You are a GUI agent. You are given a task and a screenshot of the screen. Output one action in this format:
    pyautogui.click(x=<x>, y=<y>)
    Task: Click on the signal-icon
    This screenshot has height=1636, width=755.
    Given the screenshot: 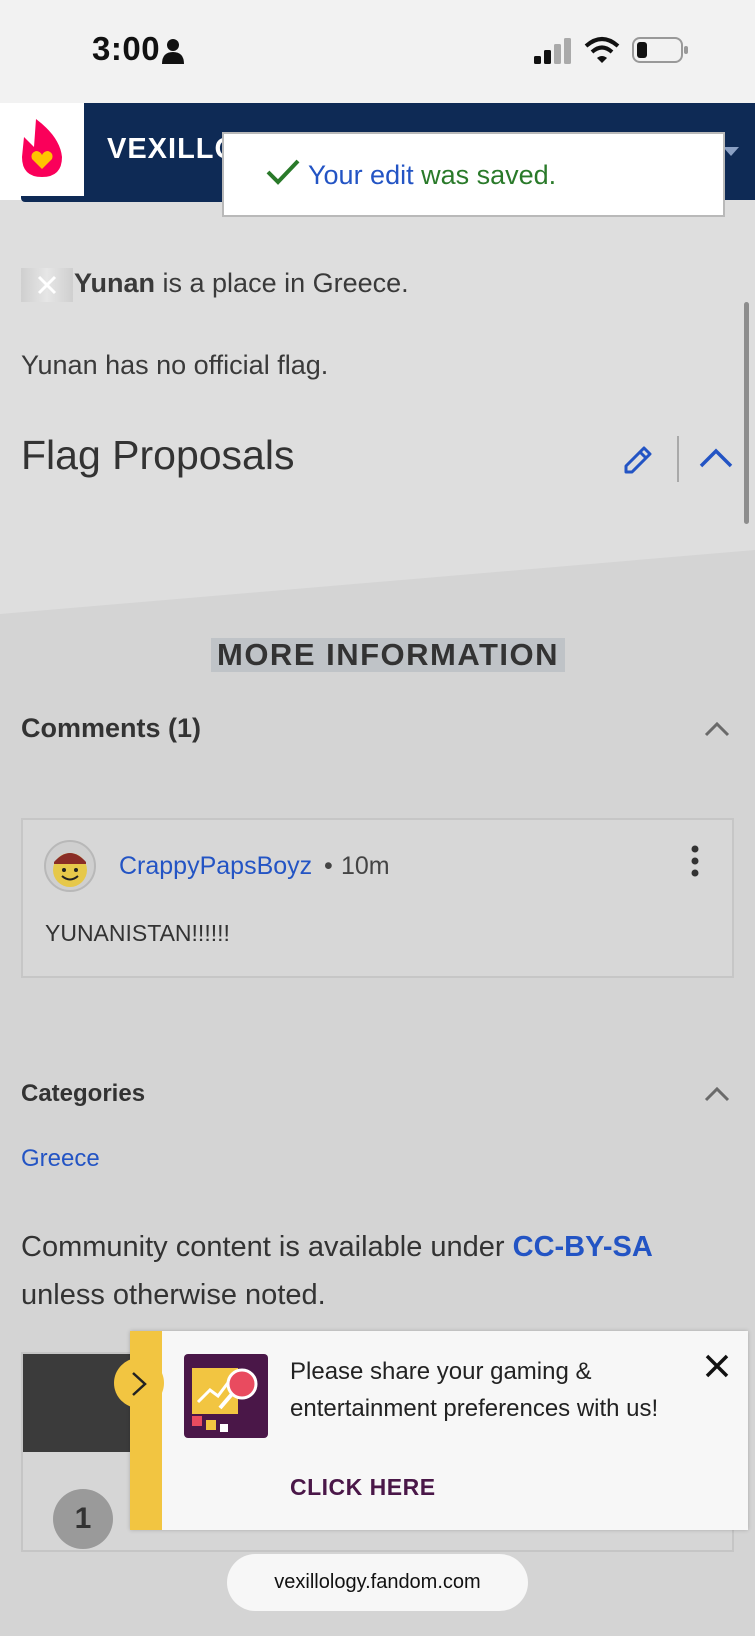 What is the action you would take?
    pyautogui.click(x=552, y=51)
    